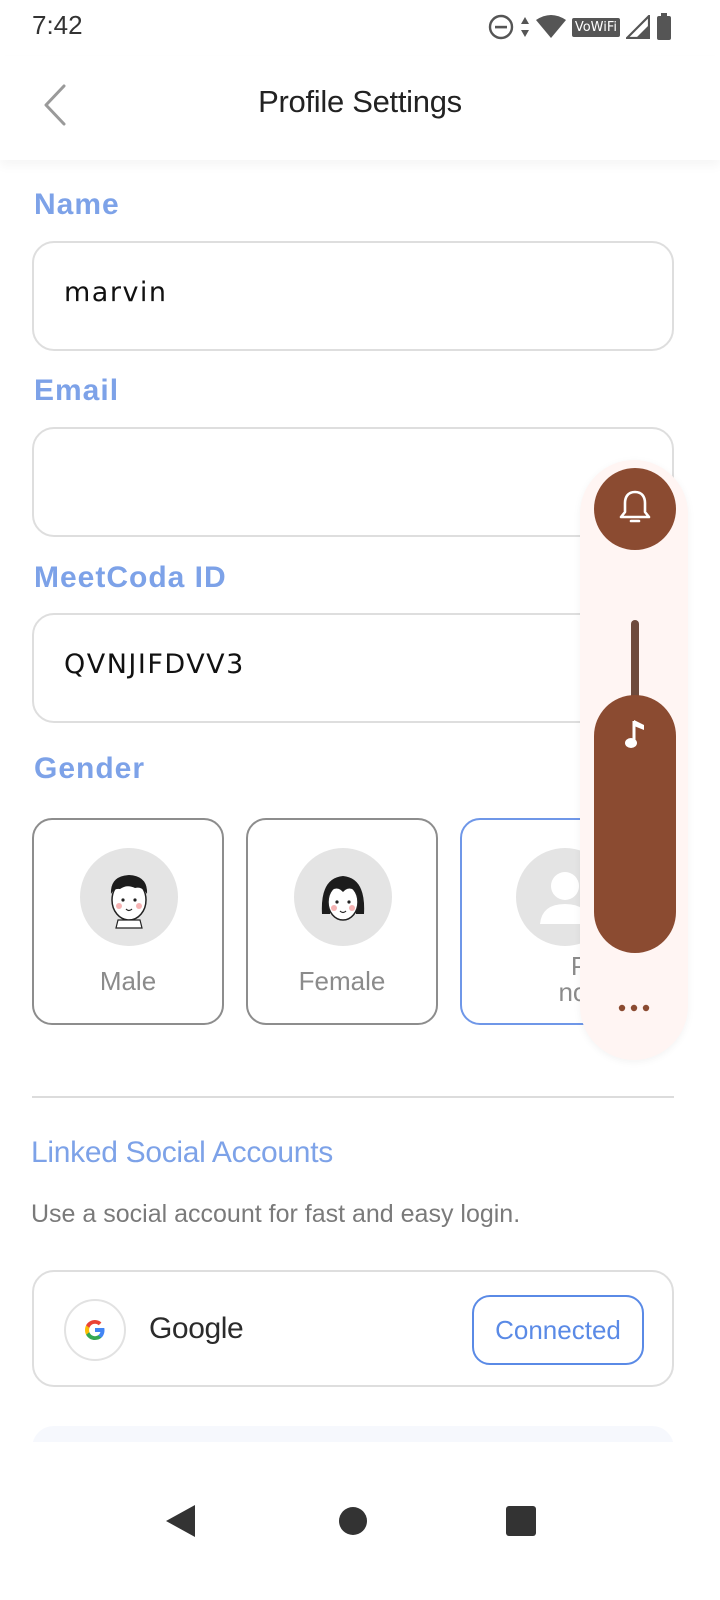 The image size is (720, 1600). Describe the element at coordinates (77, 204) in the screenshot. I see `name-label: Name` at that location.